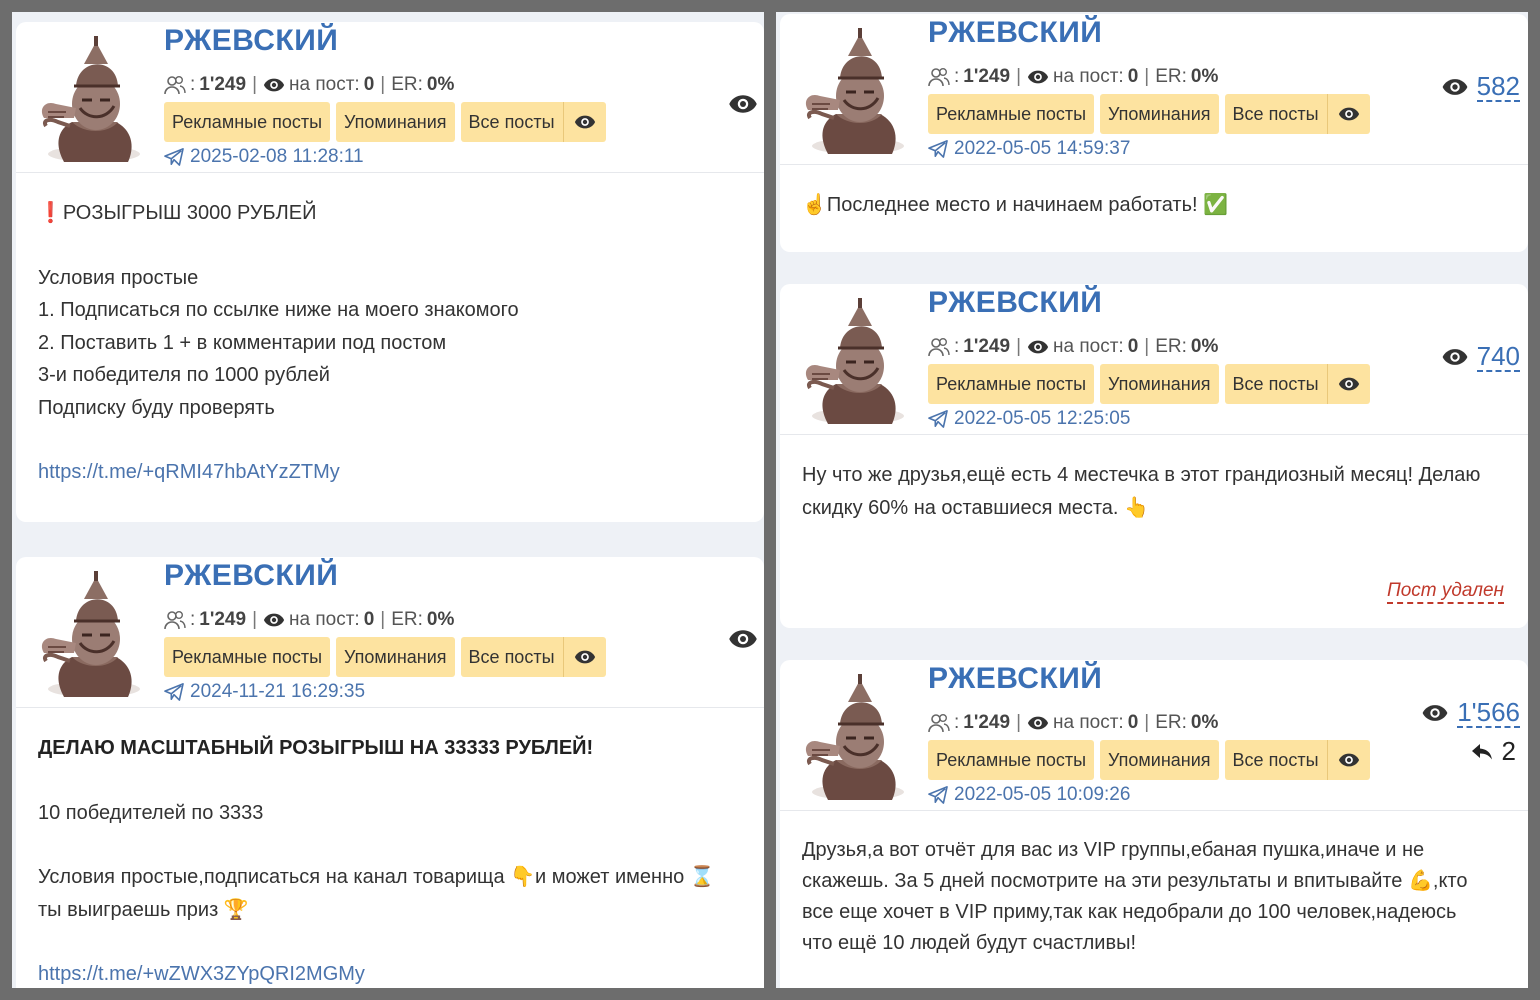 The image size is (1540, 1000). What do you see at coordinates (1482, 752) in the screenshot?
I see `reply-arrow-icon` at bounding box center [1482, 752].